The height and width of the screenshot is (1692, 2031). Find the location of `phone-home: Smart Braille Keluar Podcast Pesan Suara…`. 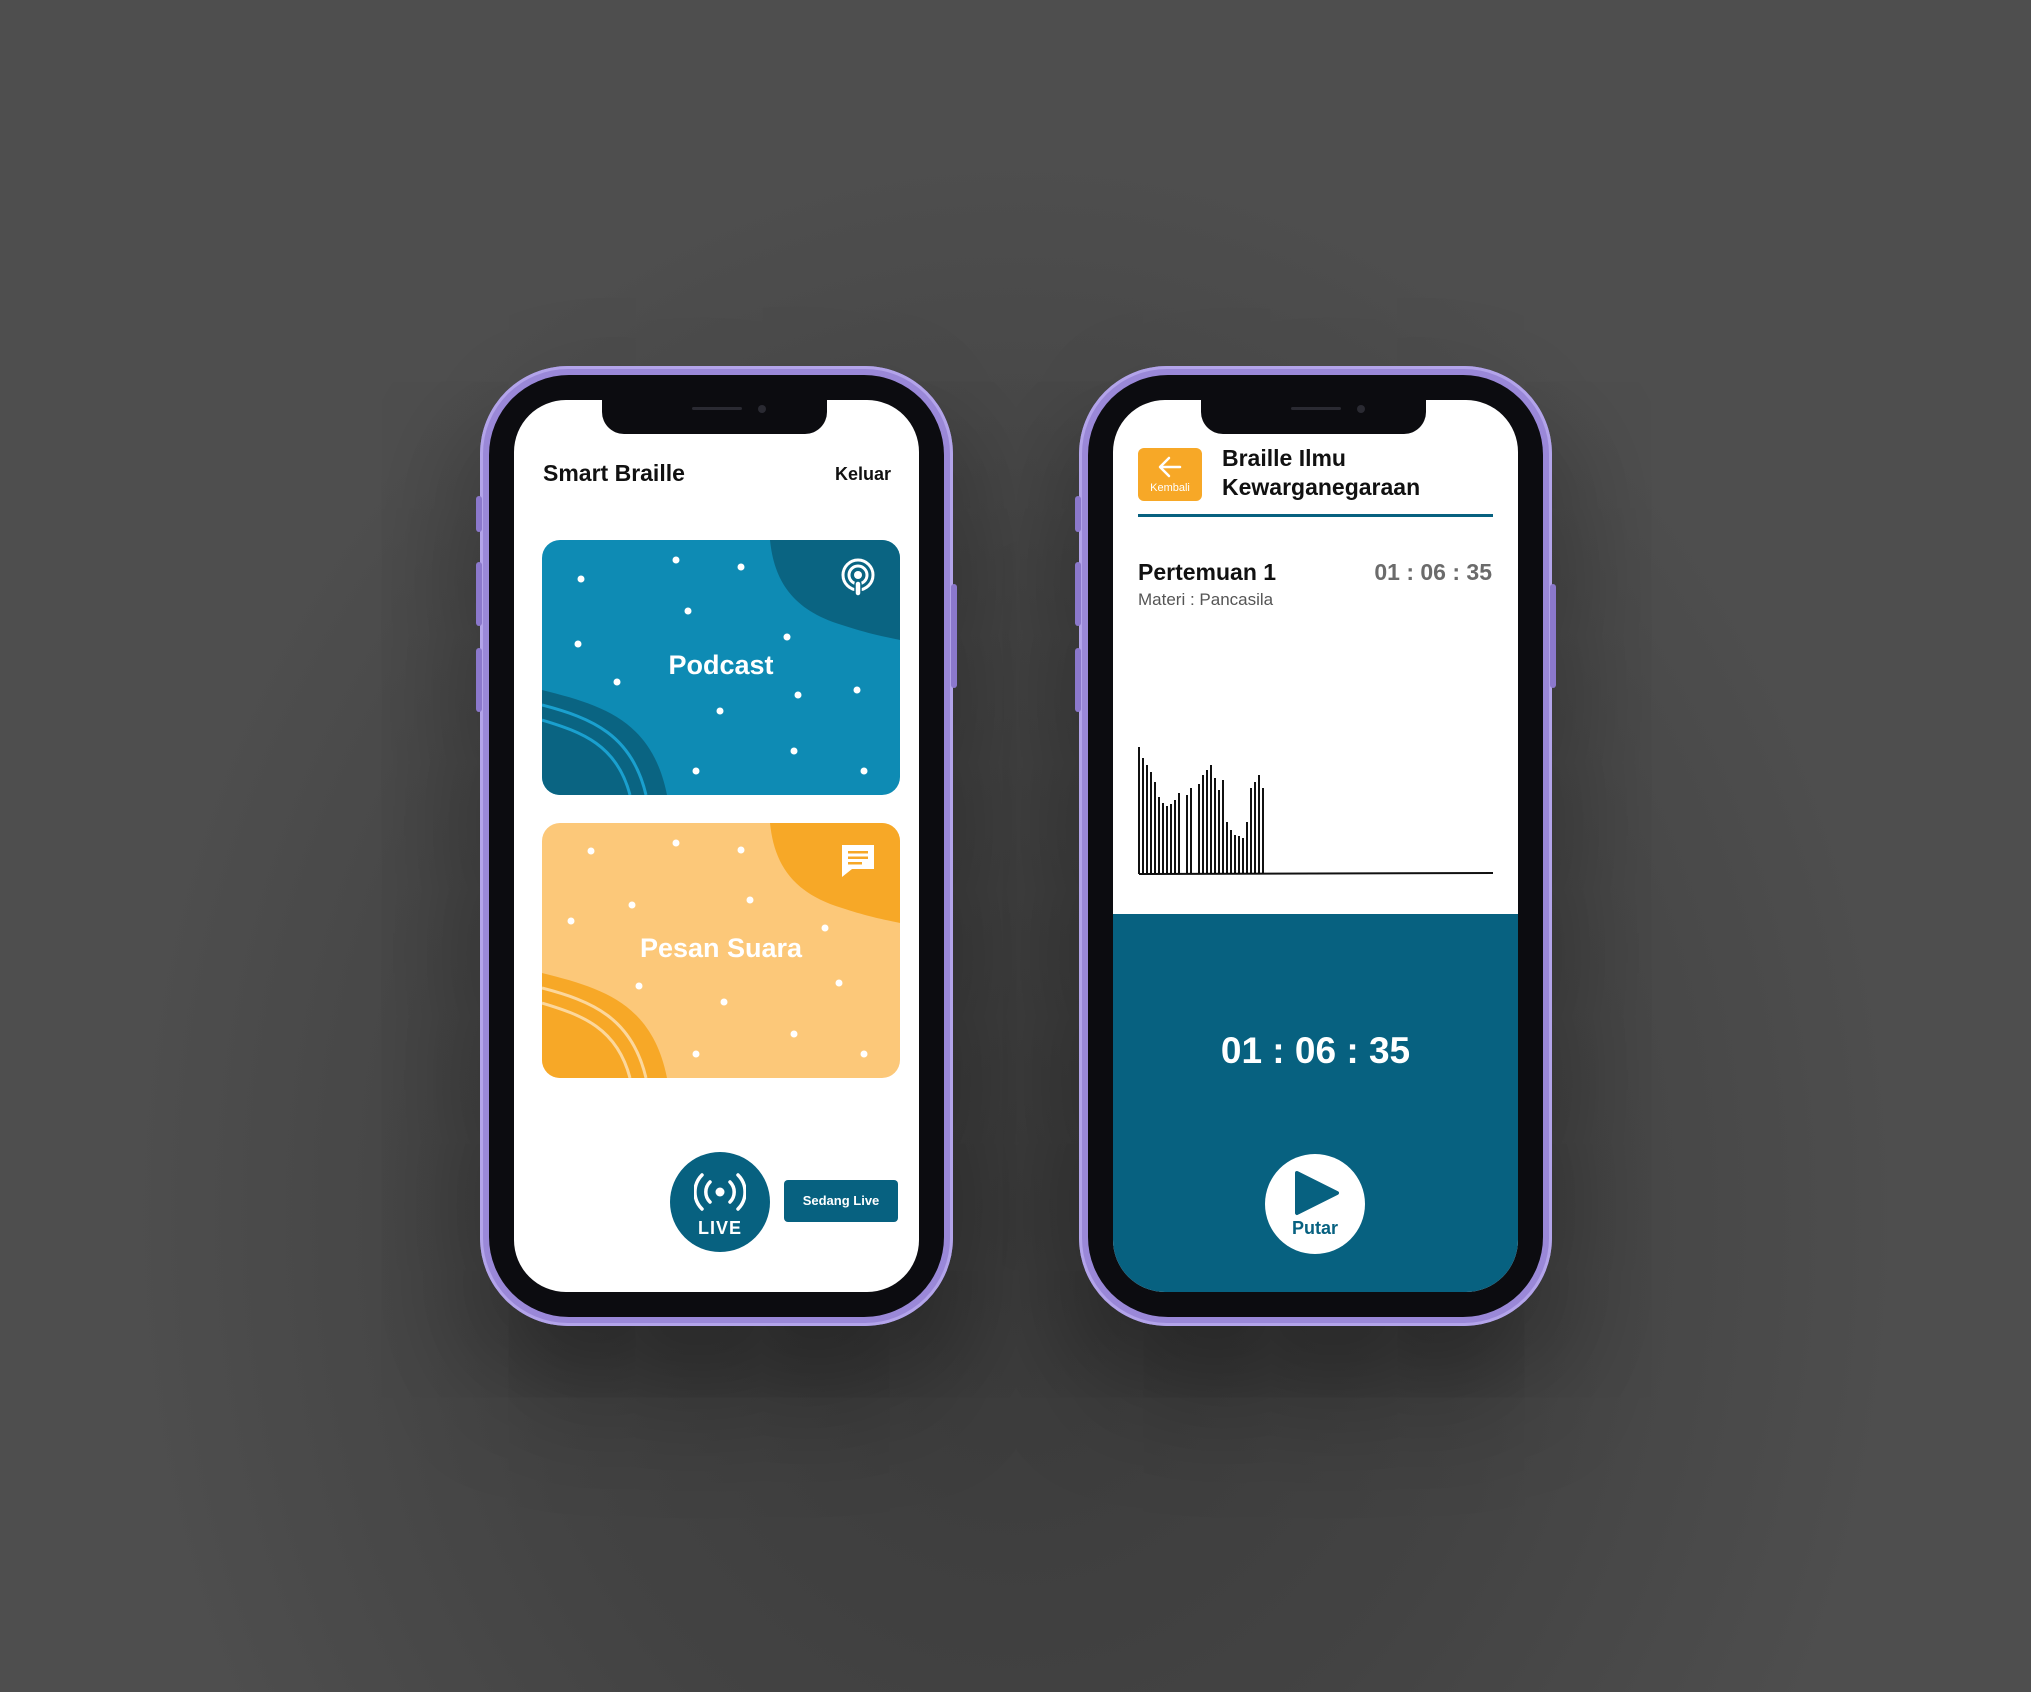

phone-home: Smart Braille Keluar Podcast Pesan Suara… is located at coordinates (716, 846).